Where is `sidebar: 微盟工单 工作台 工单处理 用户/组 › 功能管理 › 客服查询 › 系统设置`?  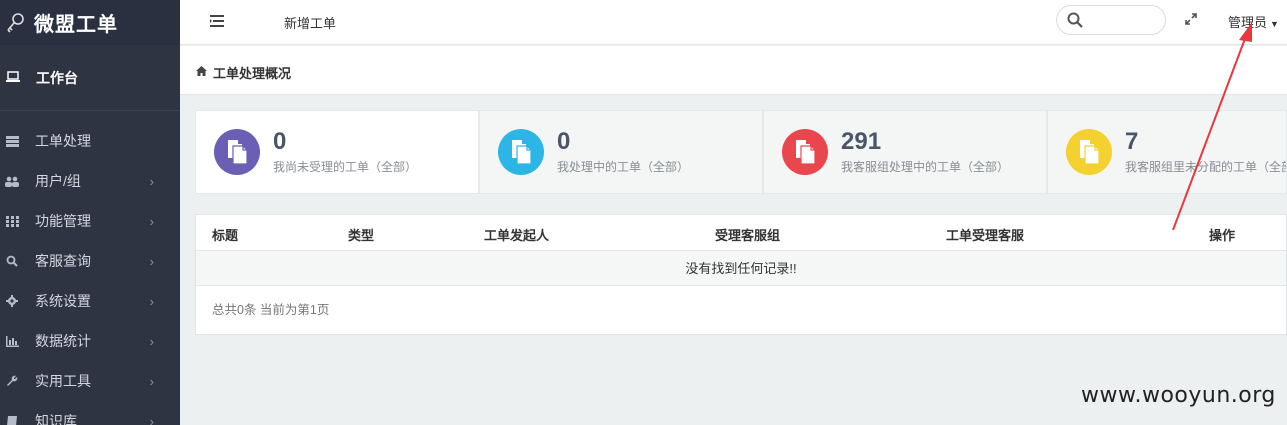
sidebar: 微盟工单 工作台 工单处理 用户/组 › 功能管理 › 客服查询 › 系统设置 is located at coordinates (90, 212).